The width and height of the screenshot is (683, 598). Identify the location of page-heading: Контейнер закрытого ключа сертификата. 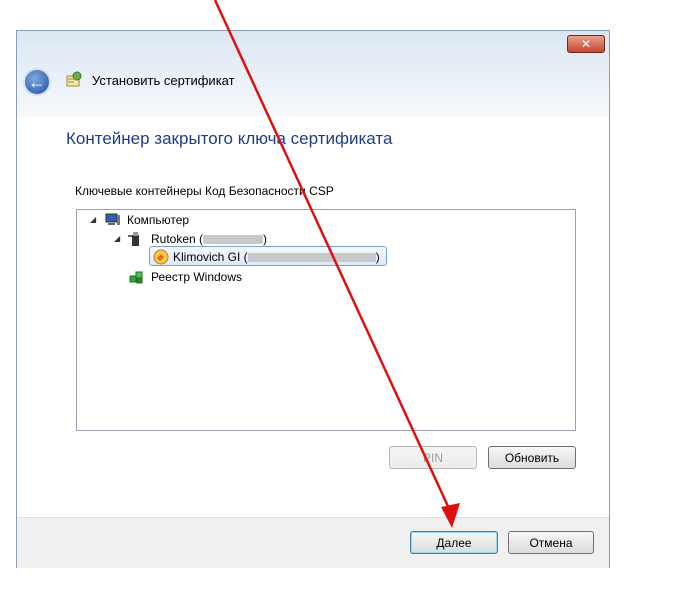
(229, 138).